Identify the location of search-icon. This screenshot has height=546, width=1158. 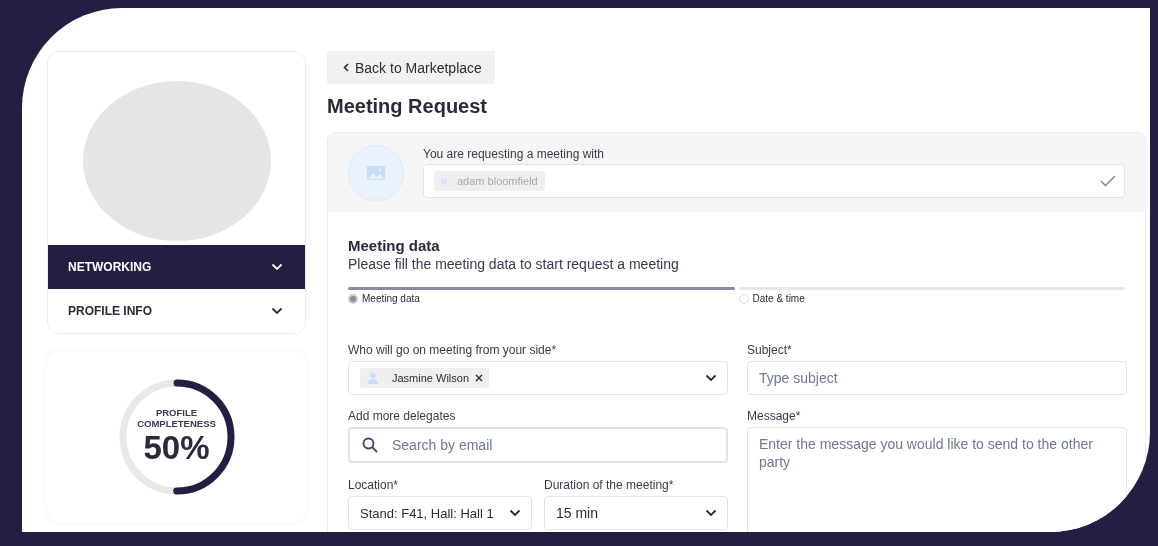
(370, 445).